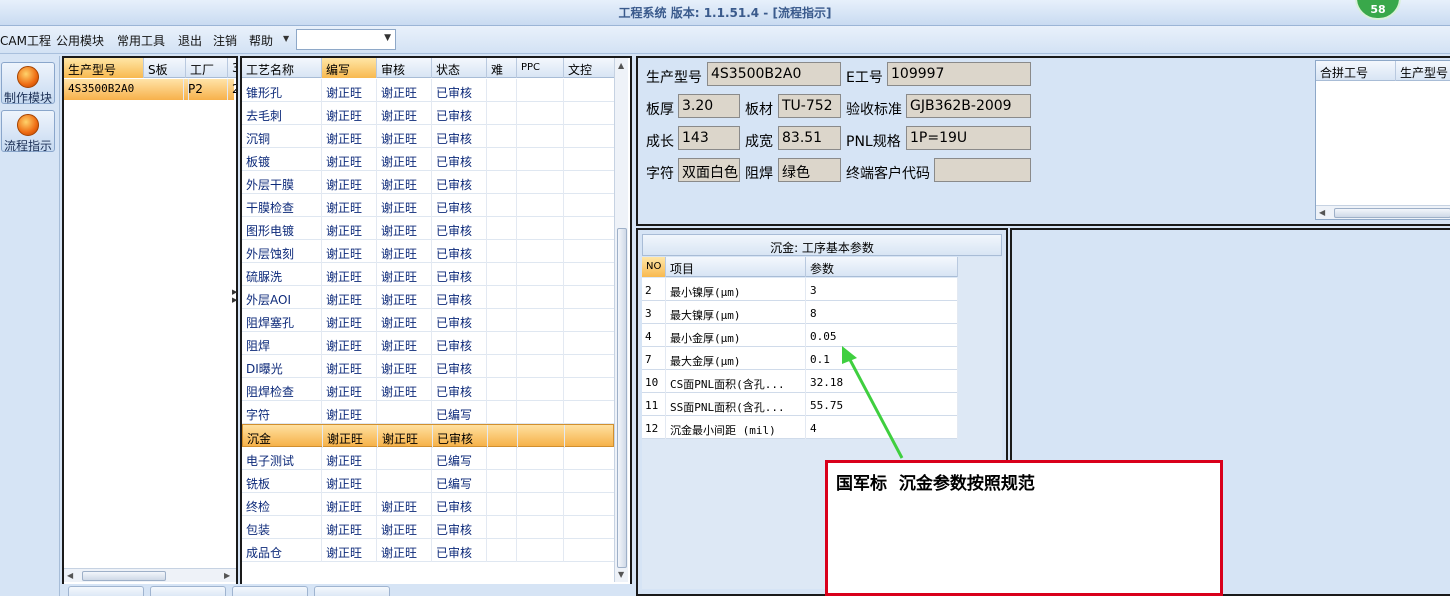 This screenshot has height=596, width=1450. Describe the element at coordinates (654, 267) in the screenshot. I see `col-no: NO` at that location.